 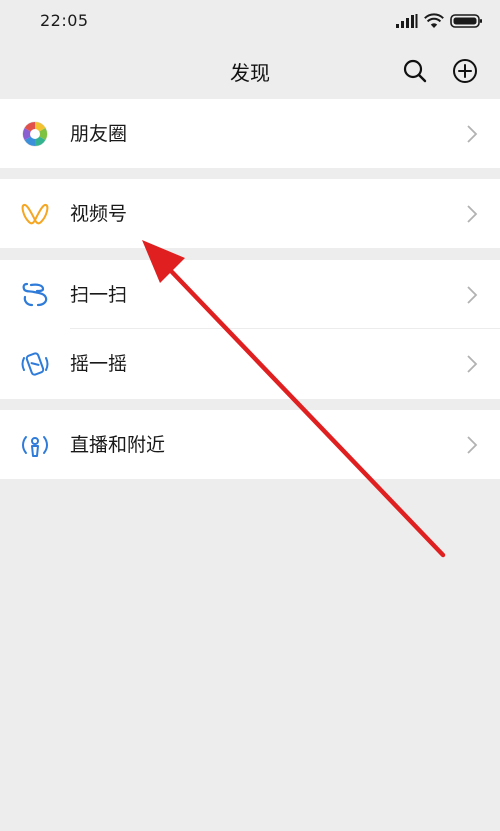 I want to click on cell-channels: 视频号, so click(x=250, y=213).